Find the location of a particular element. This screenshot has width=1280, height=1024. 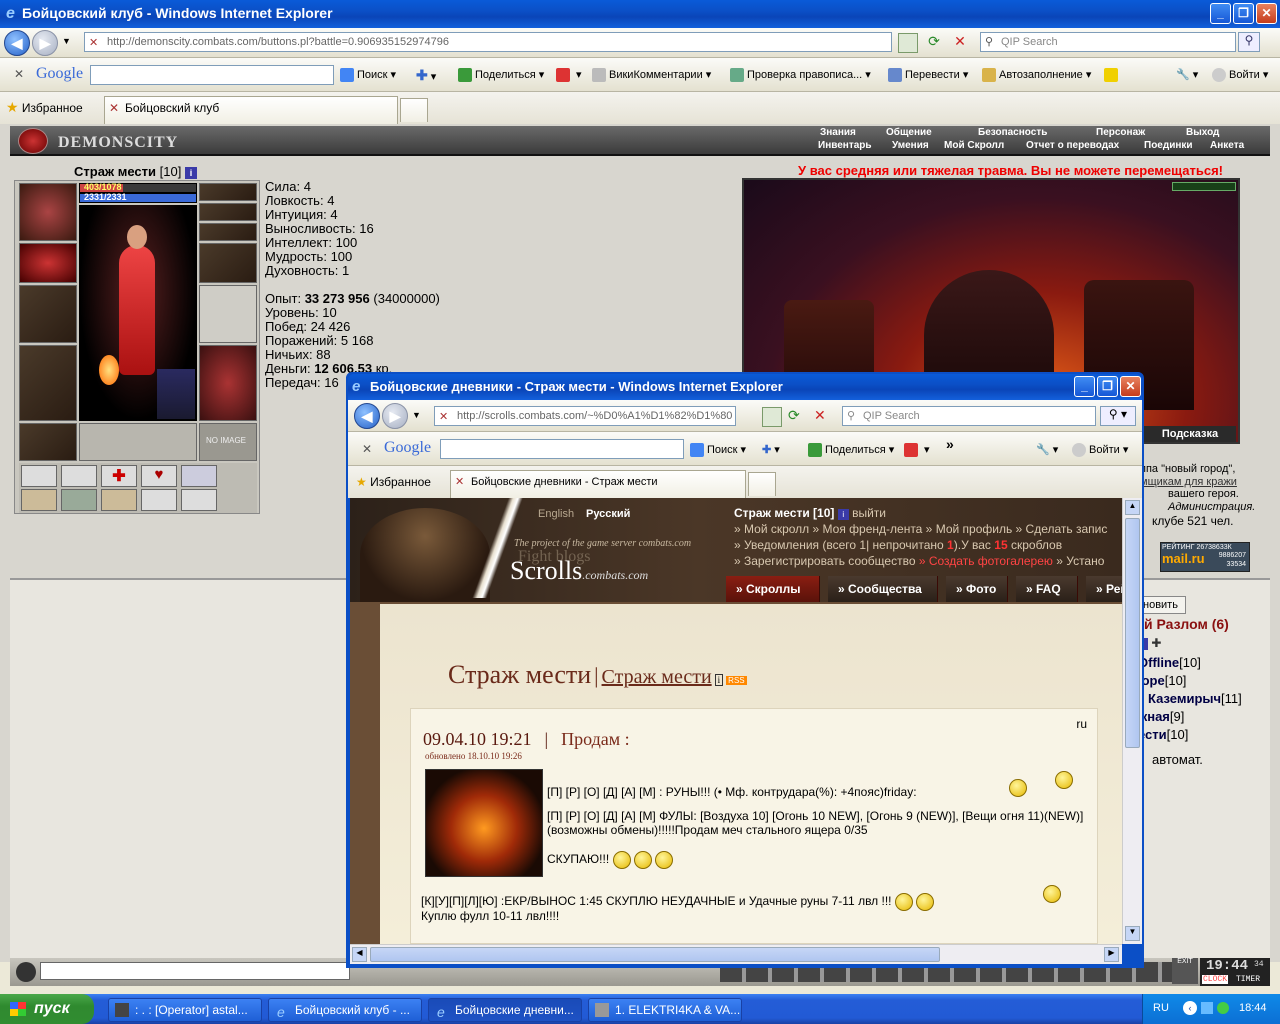

slot-boots: NO IMAGE is located at coordinates (228, 442).